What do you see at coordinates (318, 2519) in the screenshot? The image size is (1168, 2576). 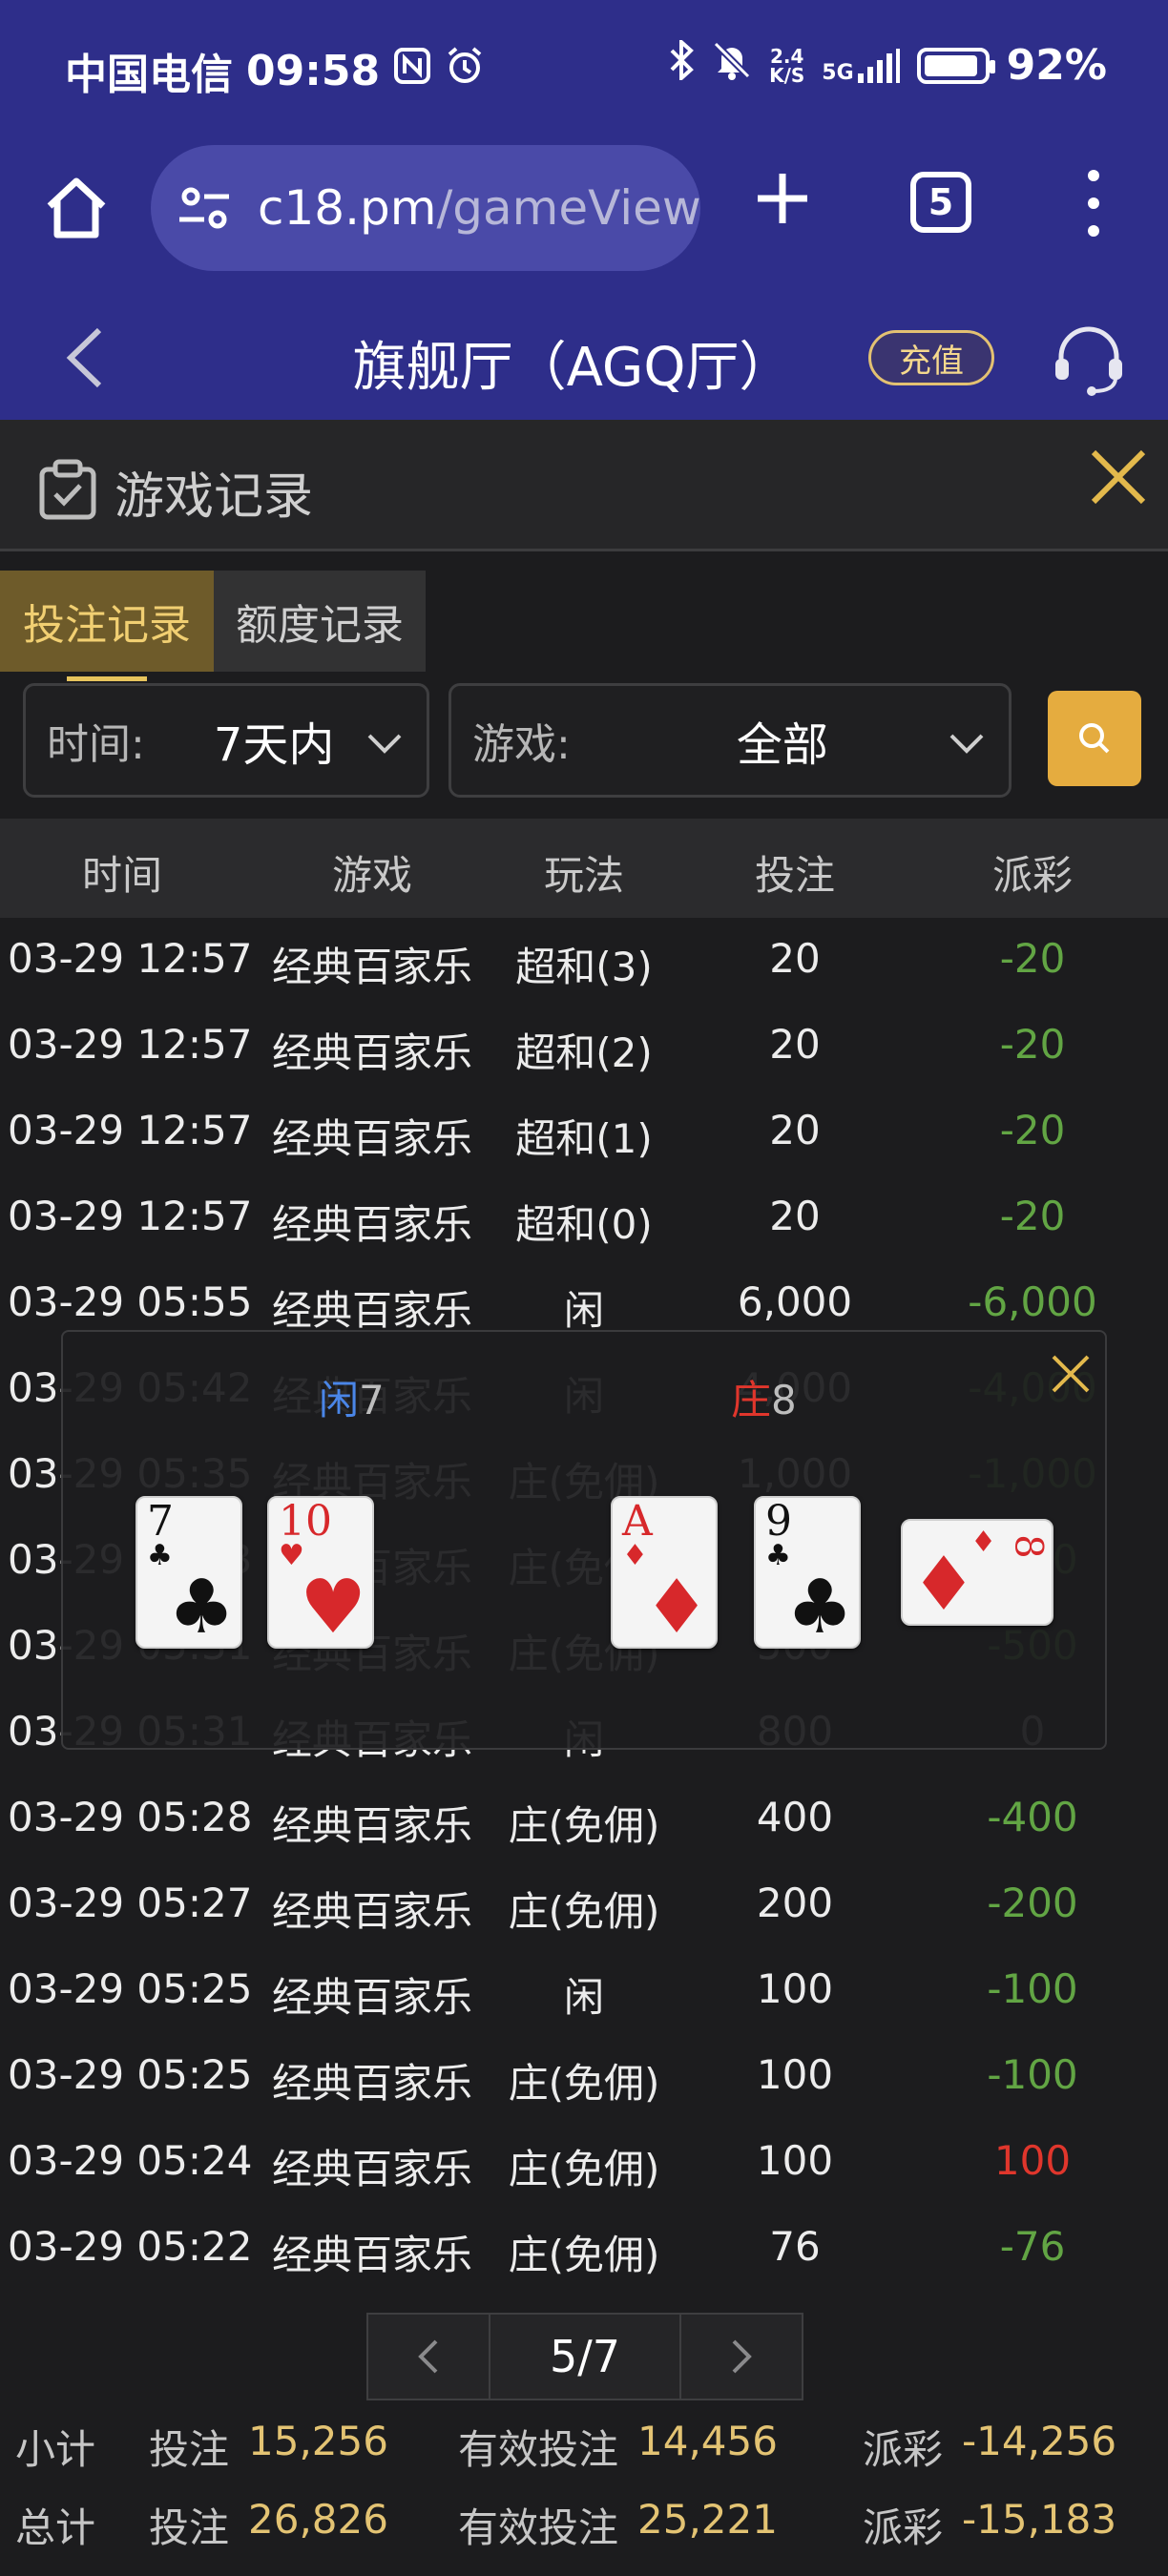 I see `total-bet-value: 26,826` at bounding box center [318, 2519].